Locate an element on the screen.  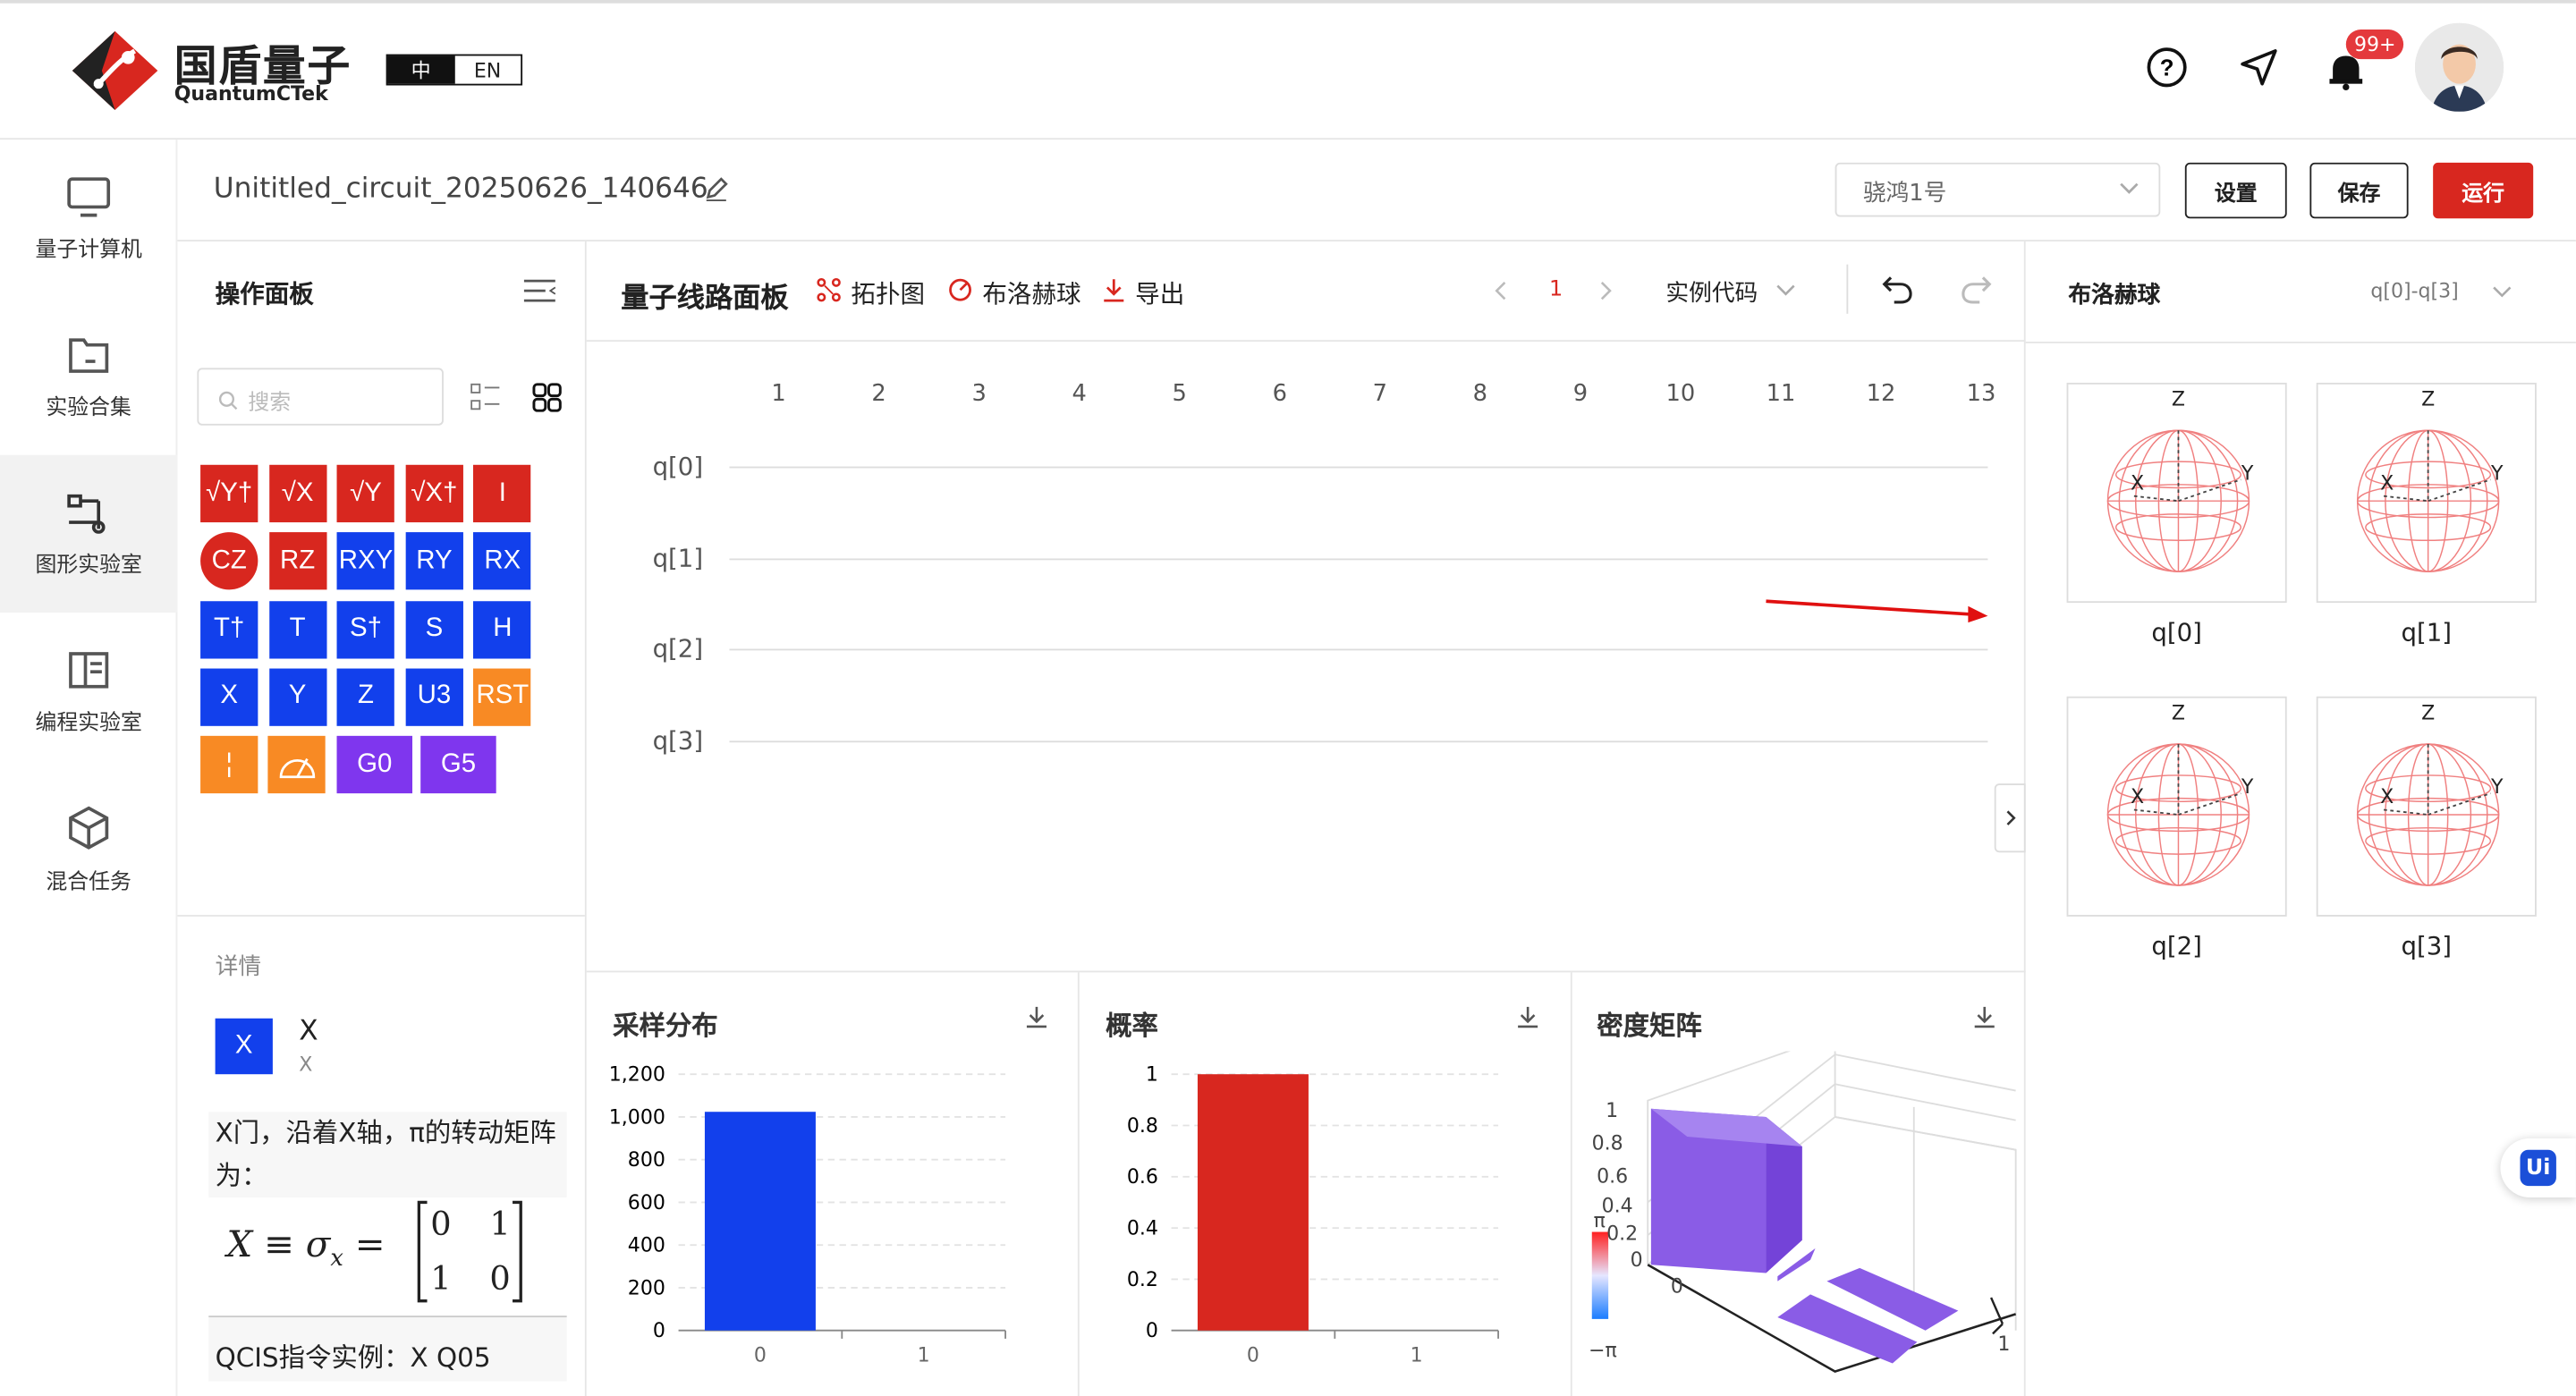
gate-y: √Y† is located at coordinates (229, 493).